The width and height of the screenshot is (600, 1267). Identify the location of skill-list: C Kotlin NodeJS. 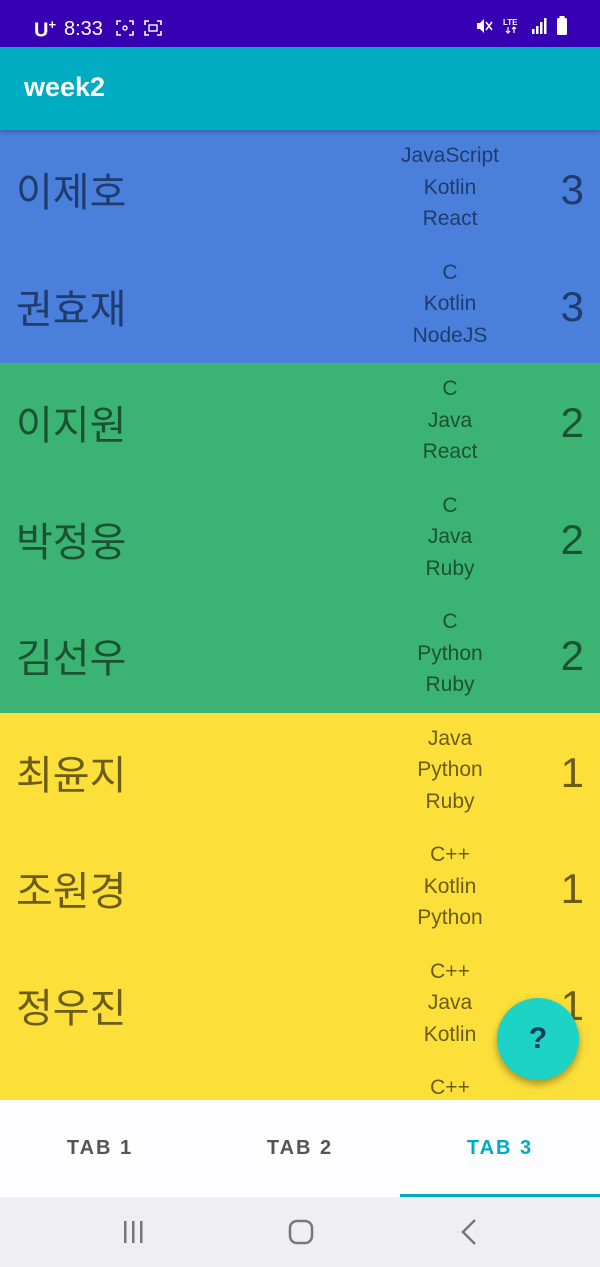
(450, 304).